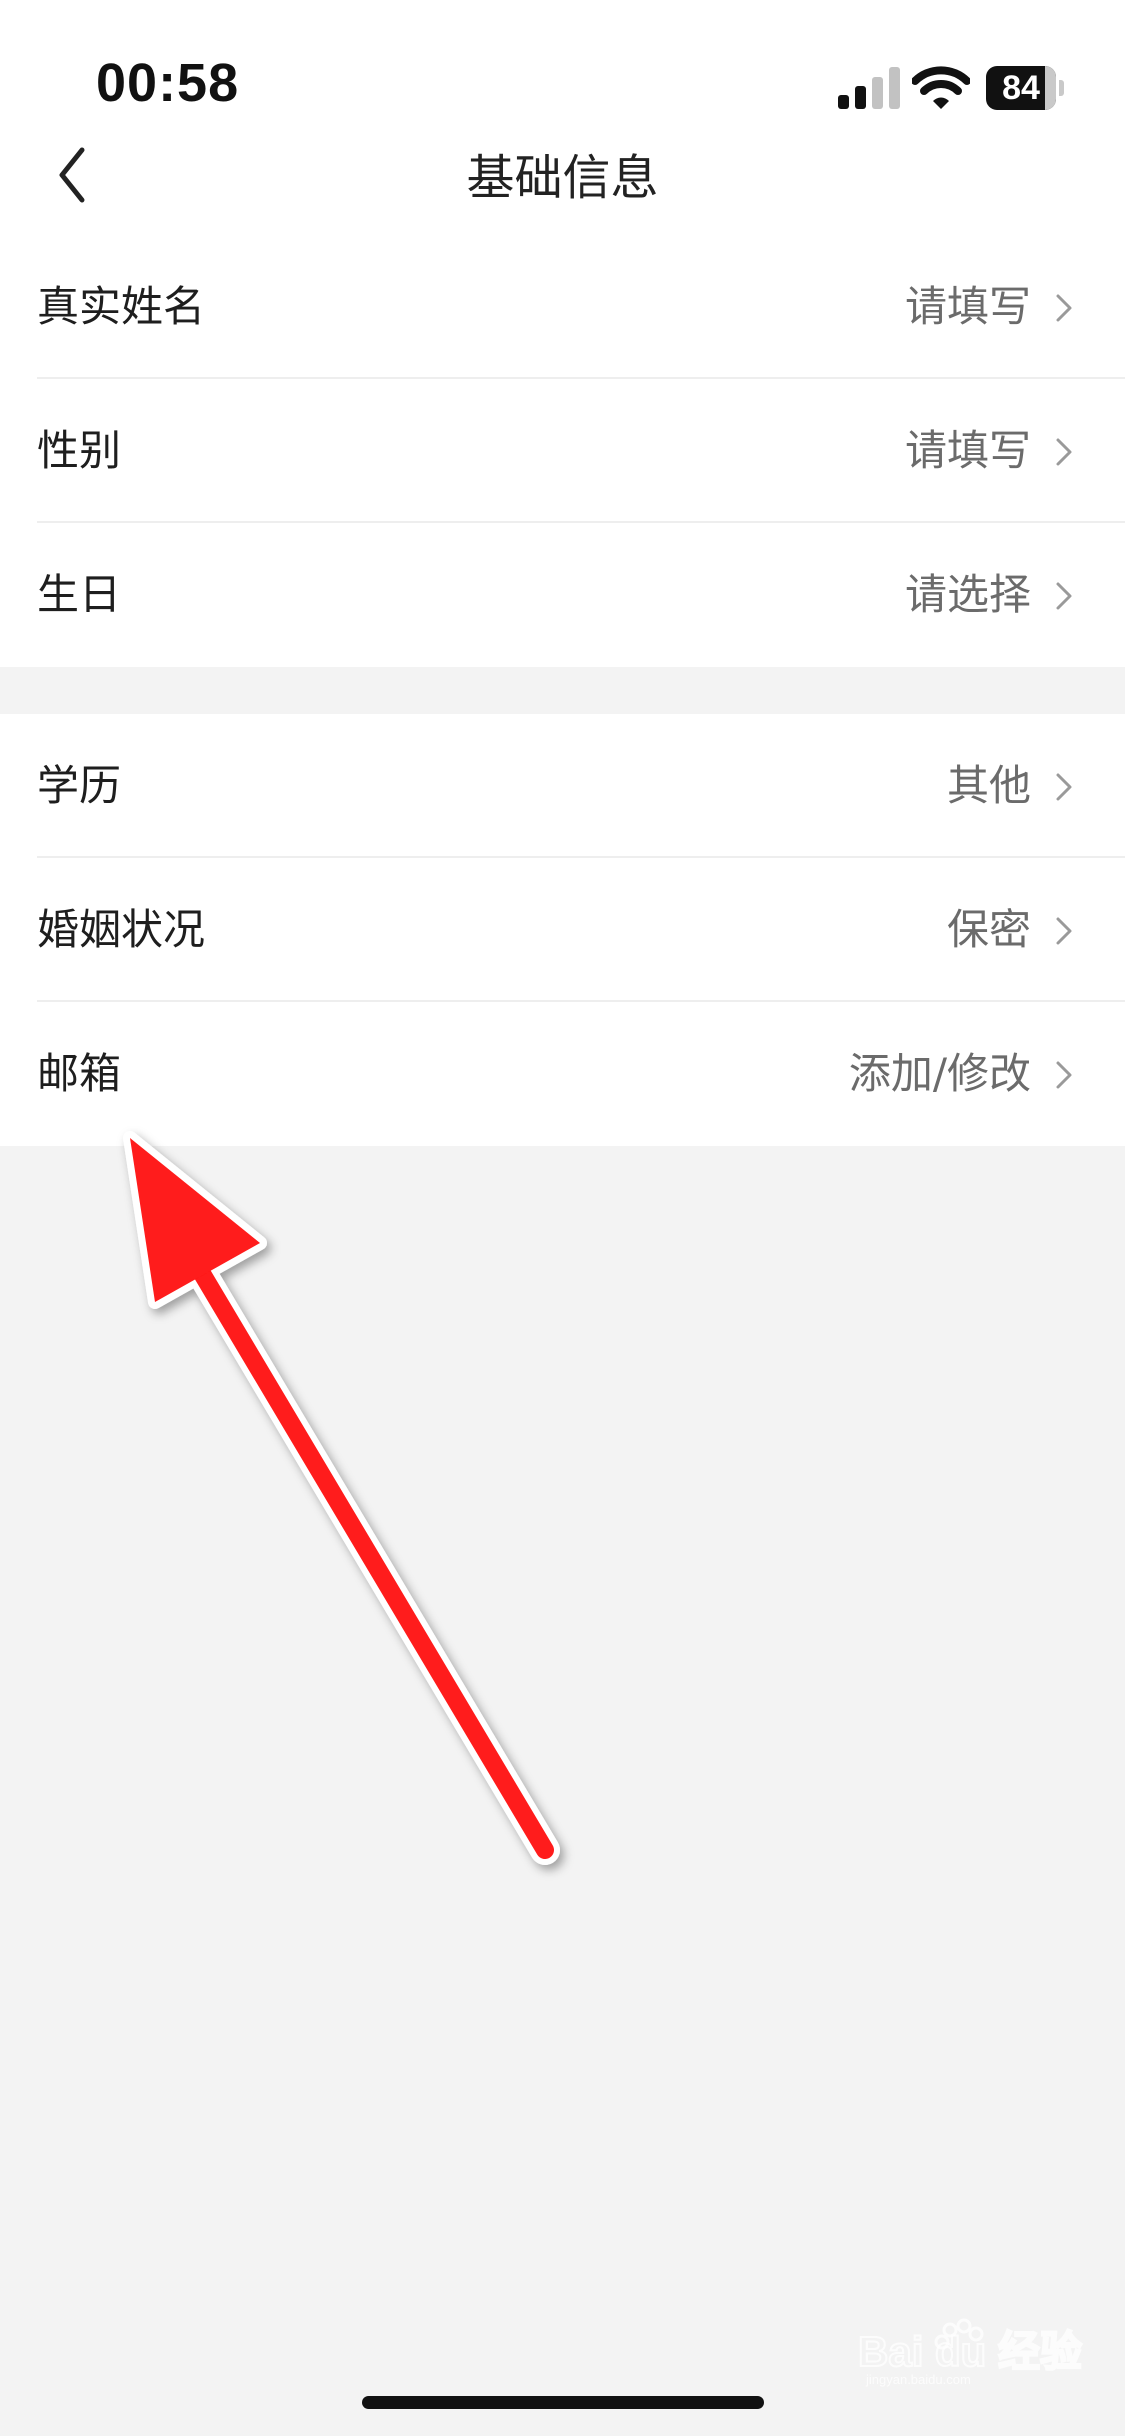 The height and width of the screenshot is (2436, 1125). What do you see at coordinates (562, 595) in the screenshot?
I see `row-birthday: 生日 请选择` at bounding box center [562, 595].